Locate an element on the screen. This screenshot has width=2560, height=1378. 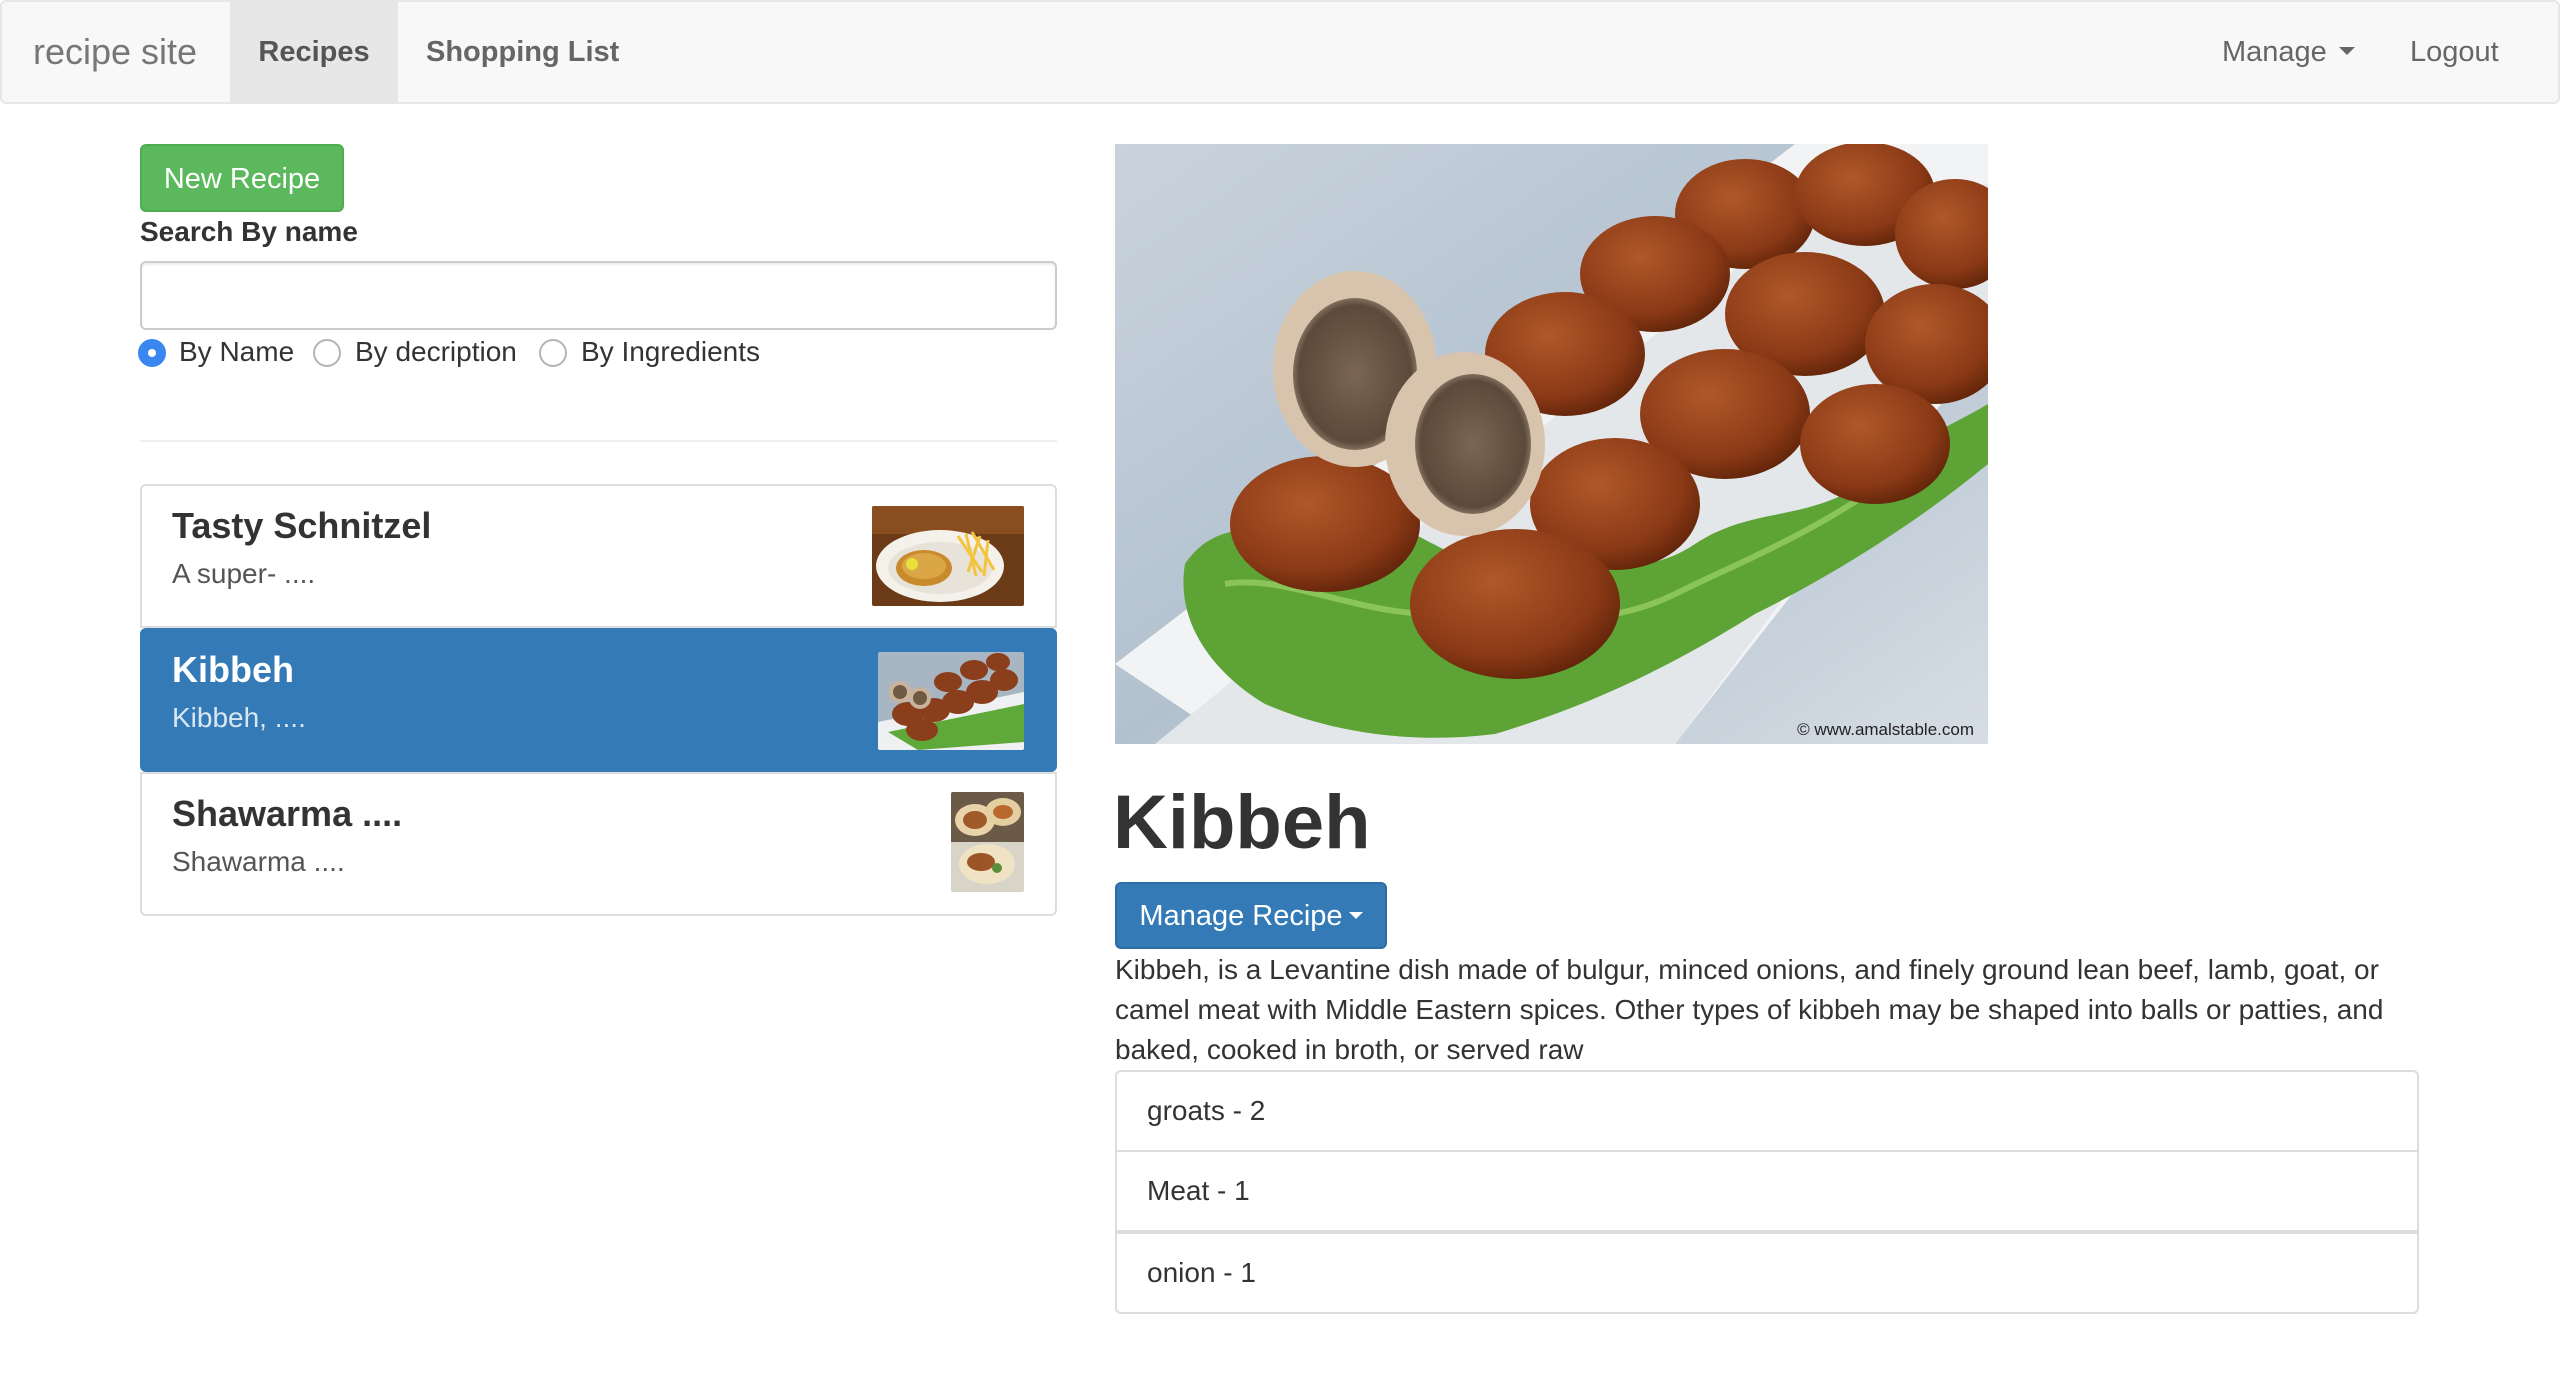
radio-label-by-name: By Name is located at coordinates (236, 352).